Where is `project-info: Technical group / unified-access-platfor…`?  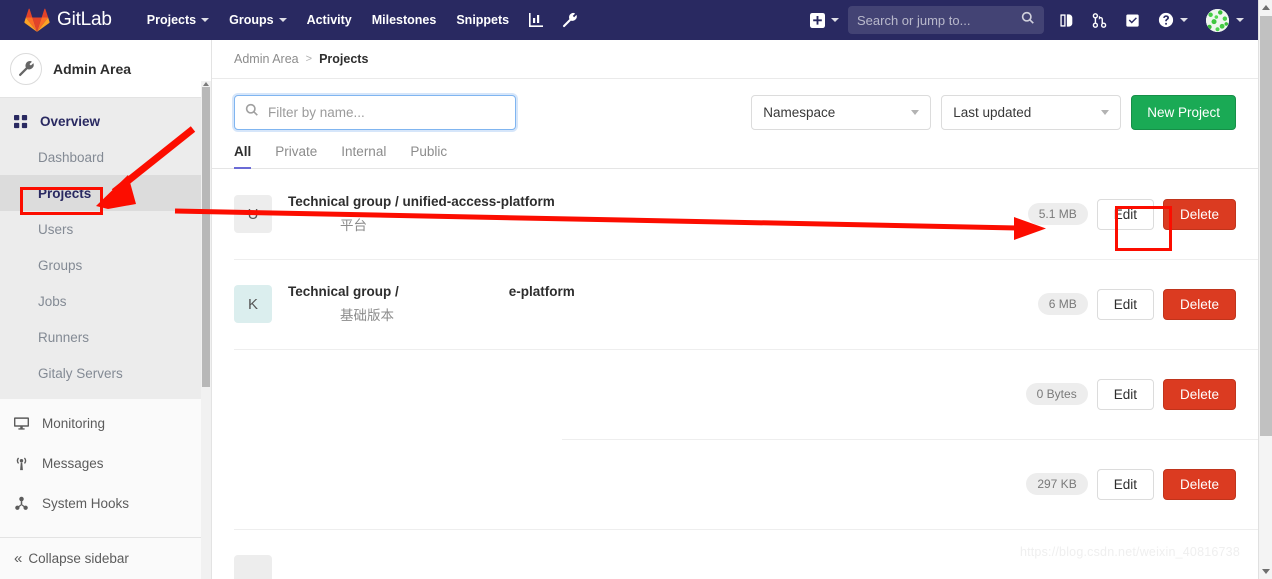
project-info: Technical group / unified-access-platfor… is located at coordinates (658, 214).